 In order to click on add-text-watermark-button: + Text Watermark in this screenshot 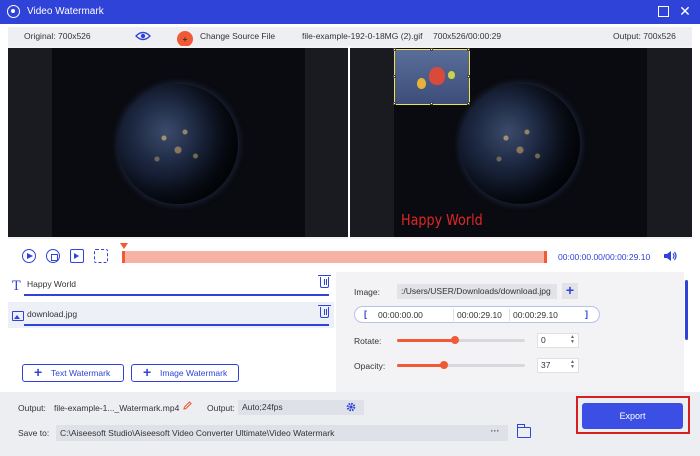, I will do `click(73, 373)`.